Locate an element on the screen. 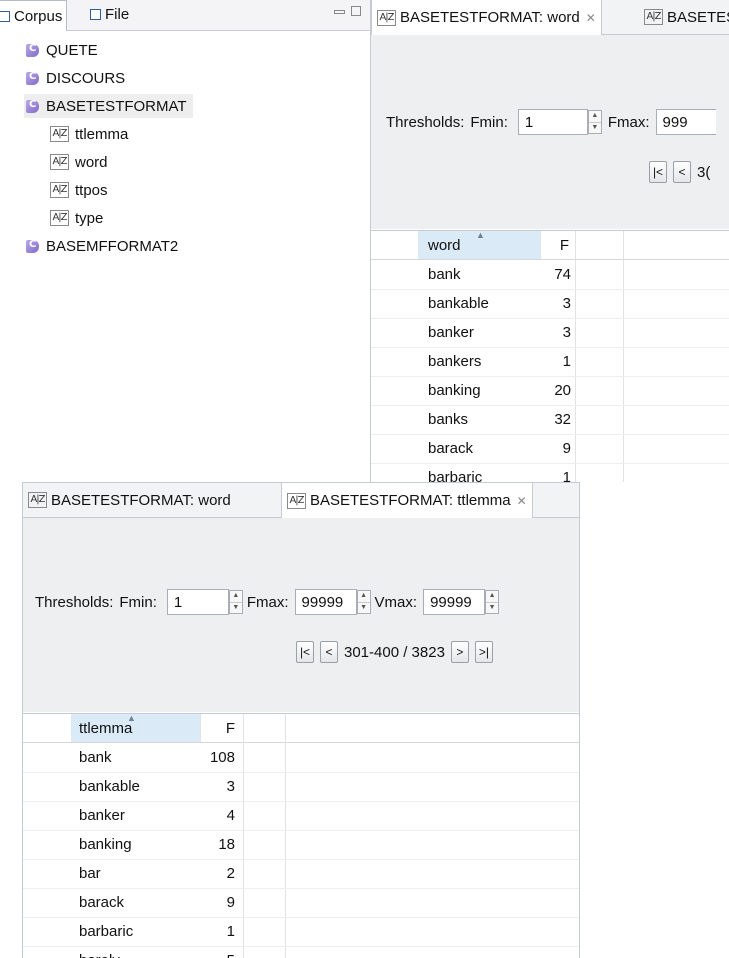 Image resolution: width=729 pixels, height=958 pixels. table-row: barely 5 is located at coordinates (301, 952).